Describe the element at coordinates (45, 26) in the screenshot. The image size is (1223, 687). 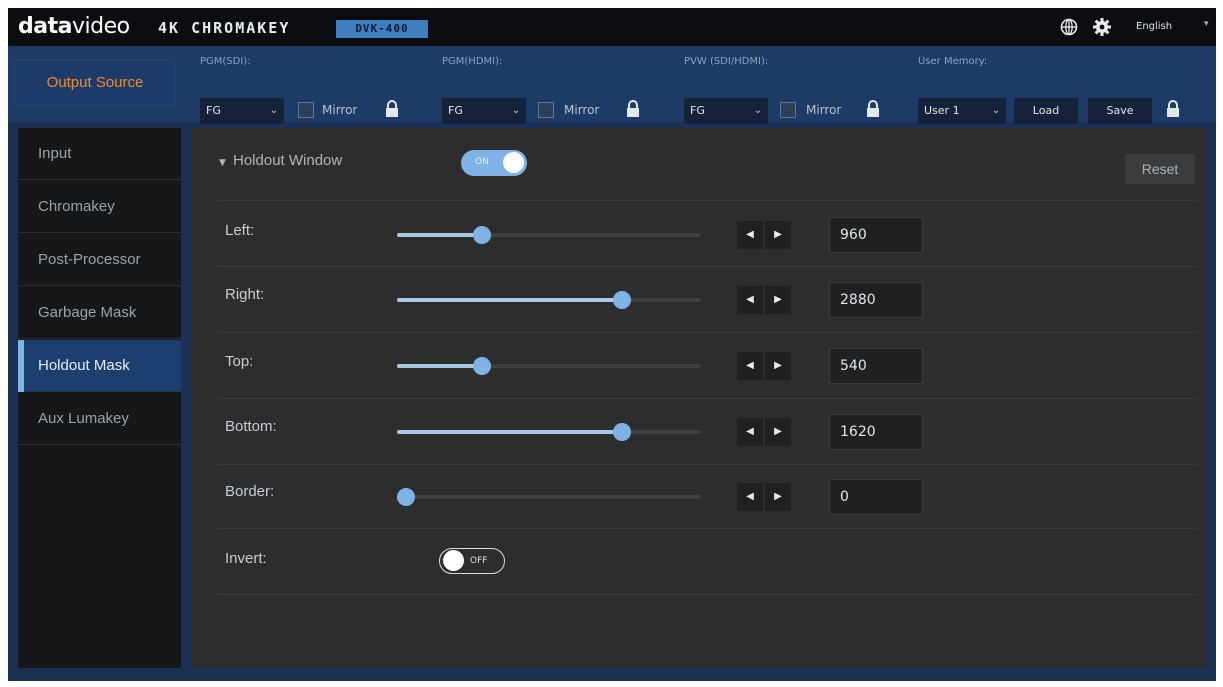
I see `brand-logo-part-data: data` at that location.